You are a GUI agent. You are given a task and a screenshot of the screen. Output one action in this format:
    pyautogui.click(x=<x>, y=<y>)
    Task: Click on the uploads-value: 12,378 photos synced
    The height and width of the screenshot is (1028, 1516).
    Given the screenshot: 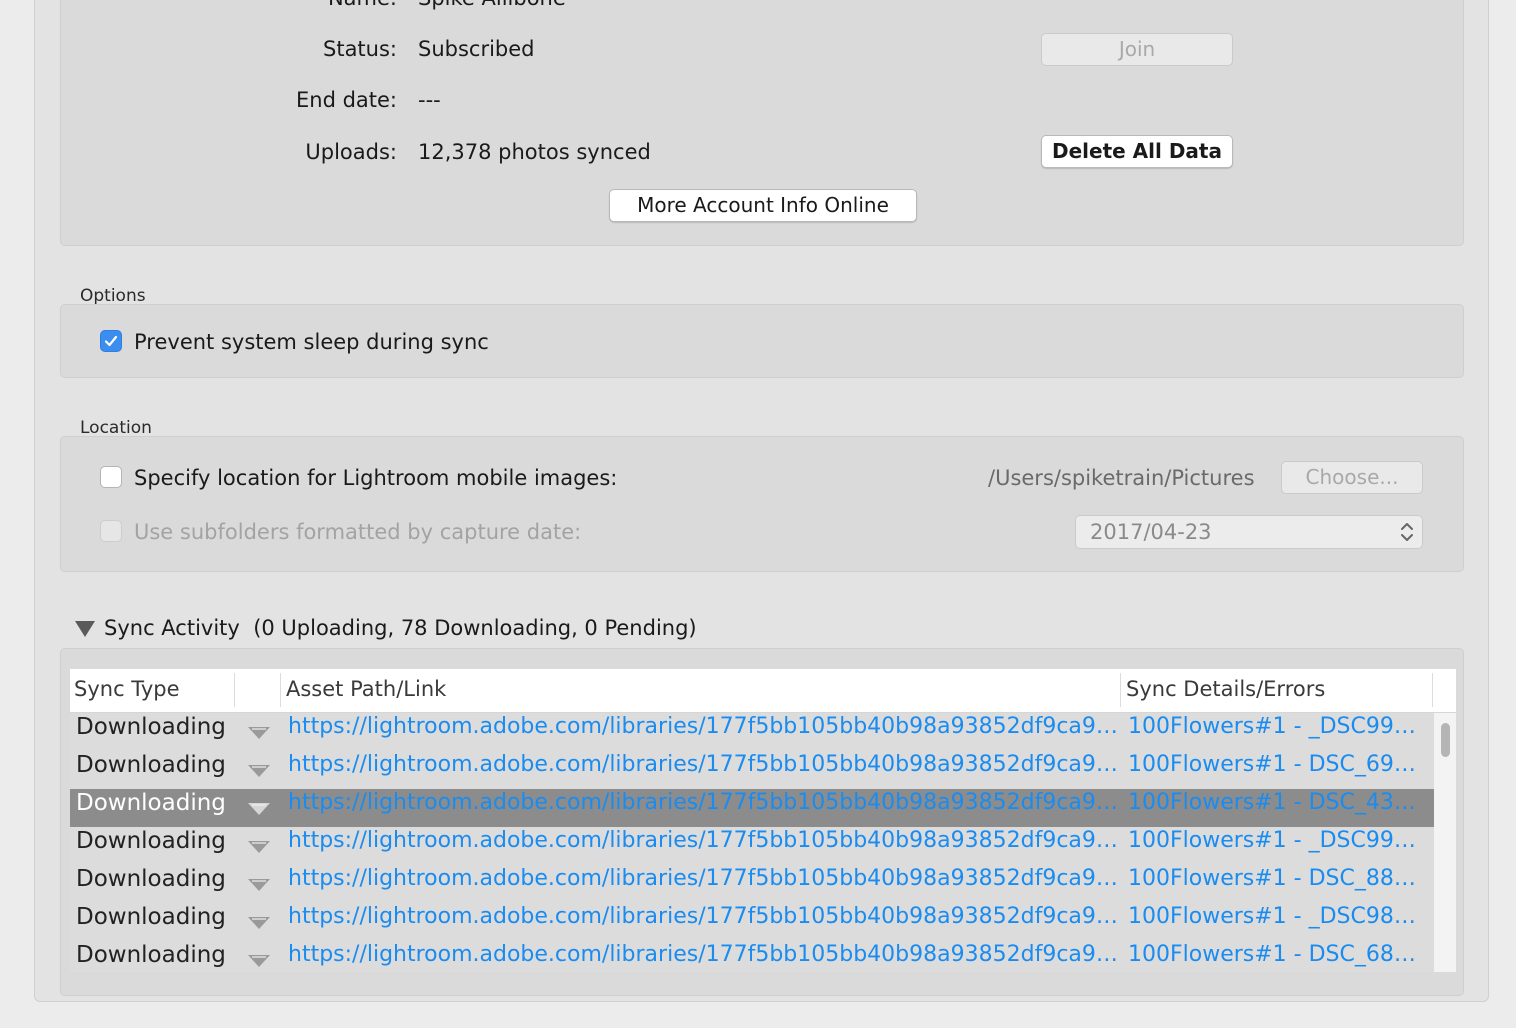 What is the action you would take?
    pyautogui.click(x=534, y=152)
    